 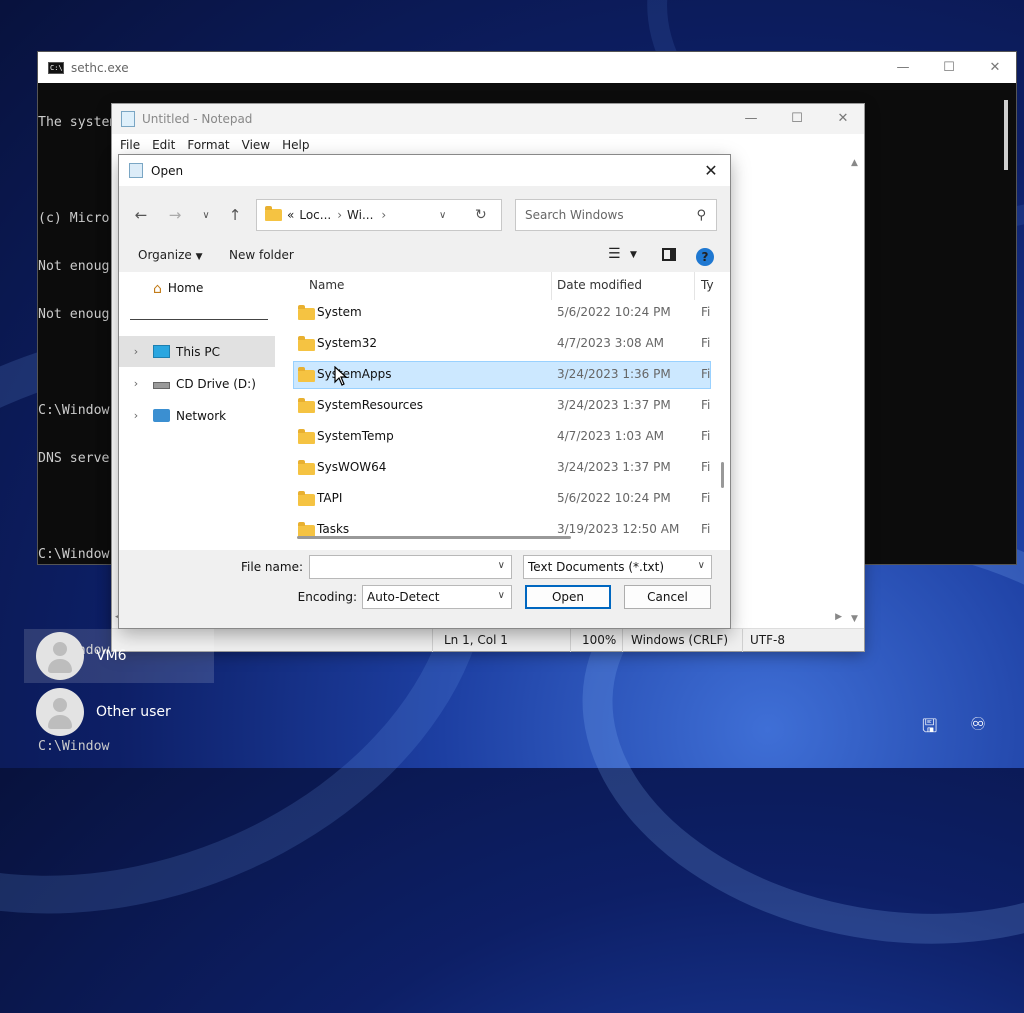 What do you see at coordinates (504, 286) in the screenshot?
I see `column-headers: Name ˄ Date modified Ty` at bounding box center [504, 286].